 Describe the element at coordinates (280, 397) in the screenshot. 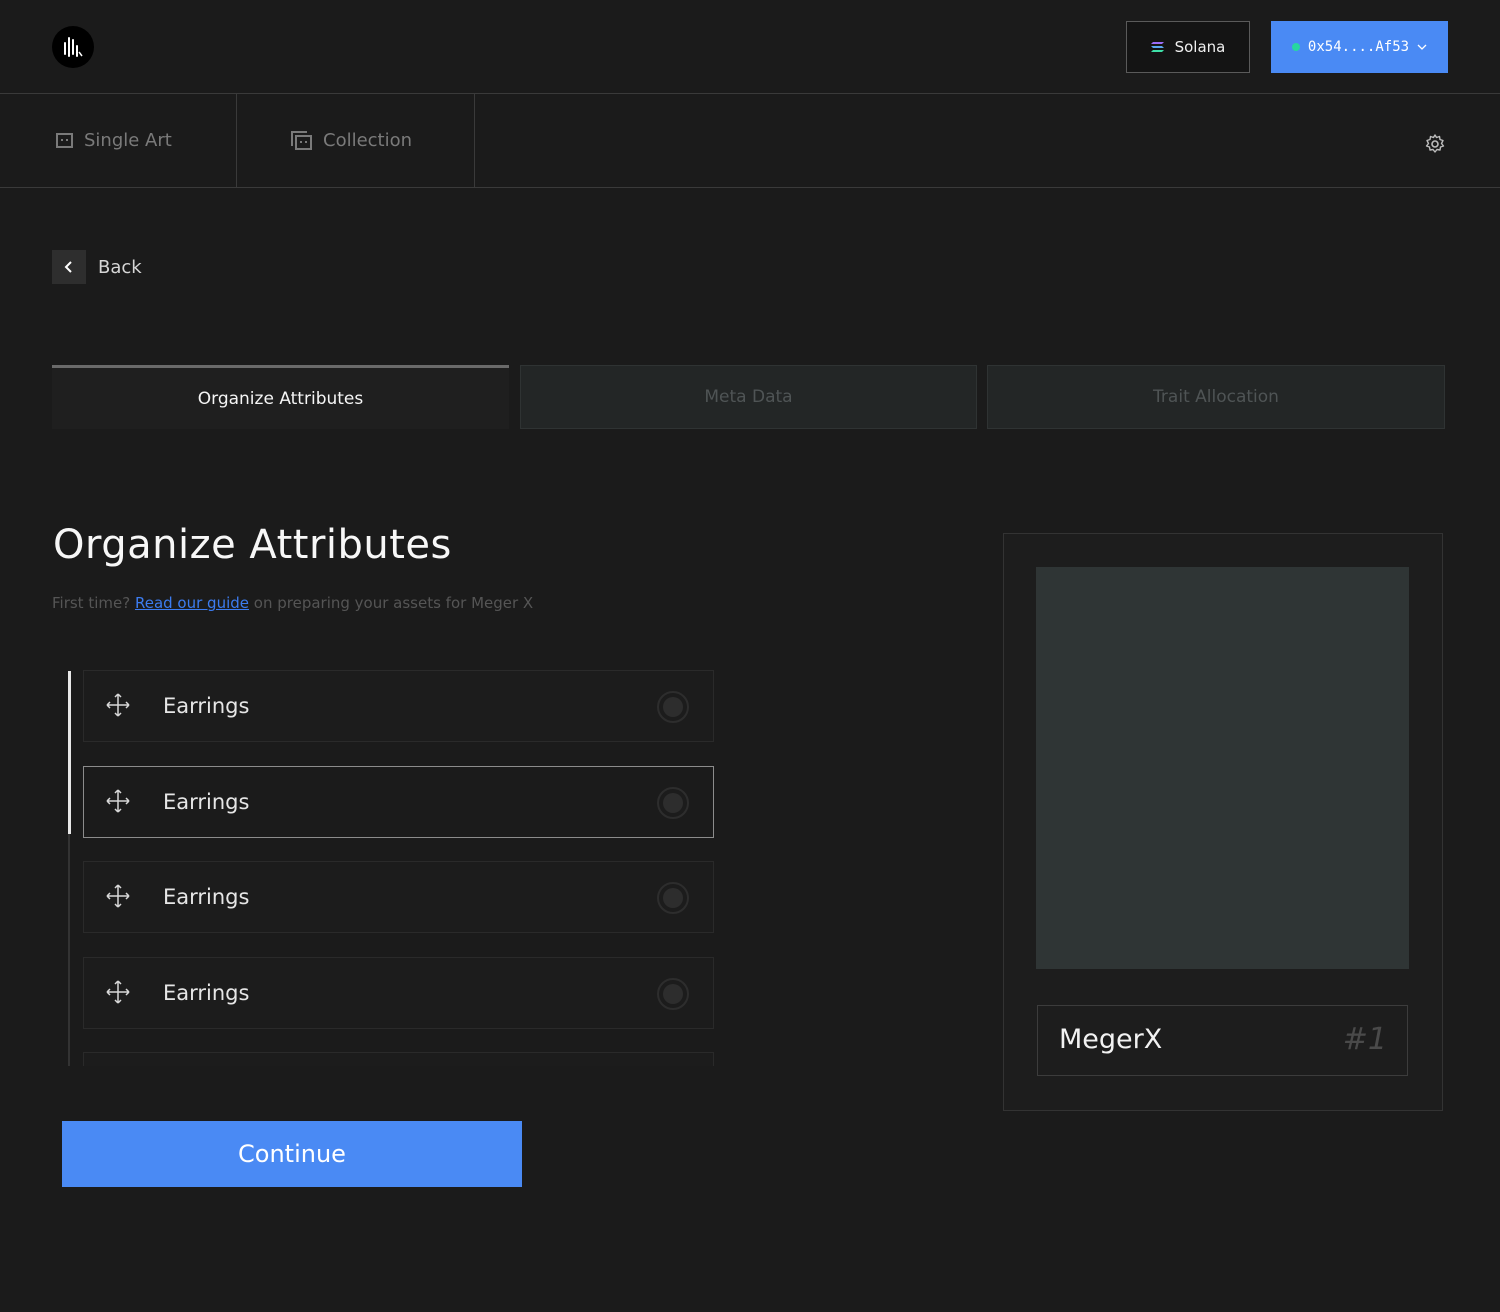

I see `step-organize-attributes: Organize Attributes` at that location.